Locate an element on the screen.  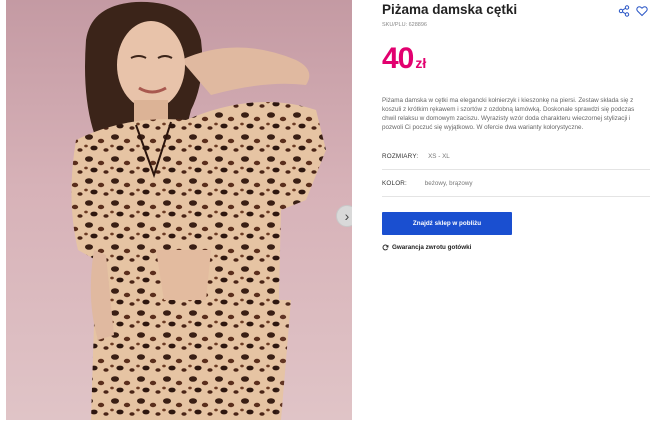
sizes-label: ROZMIARY: is located at coordinates (400, 156).